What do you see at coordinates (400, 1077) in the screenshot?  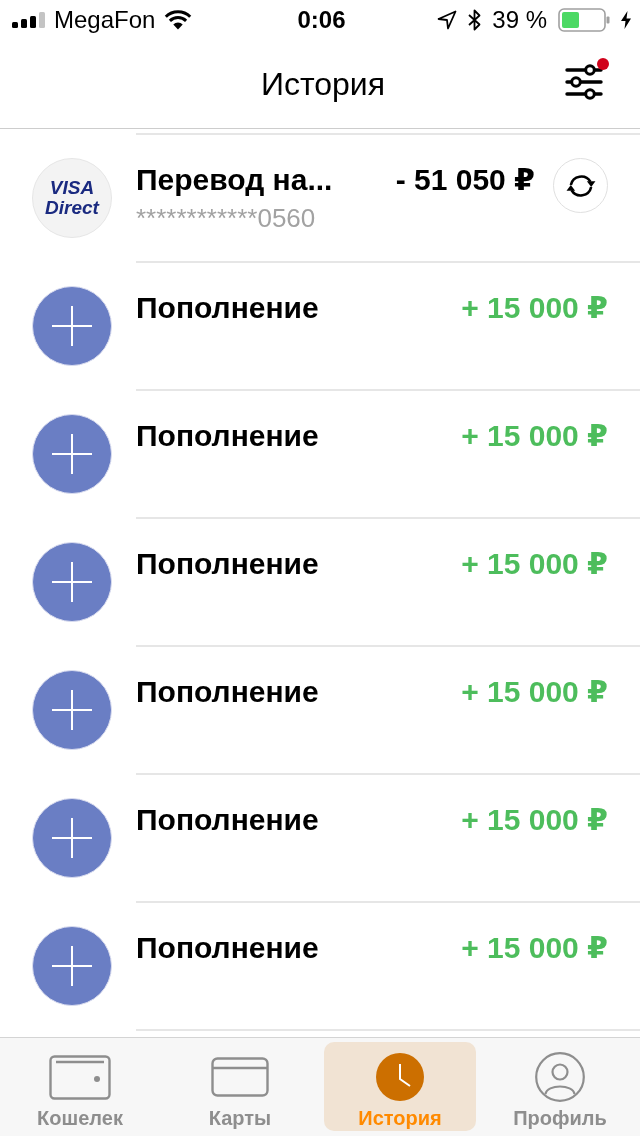 I see `clock-icon` at bounding box center [400, 1077].